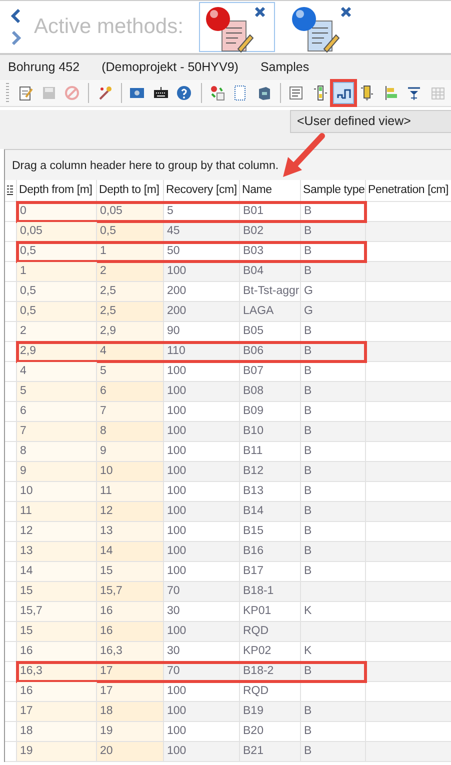  Describe the element at coordinates (202, 191) in the screenshot. I see `column-header: Recovery [cm]` at that location.